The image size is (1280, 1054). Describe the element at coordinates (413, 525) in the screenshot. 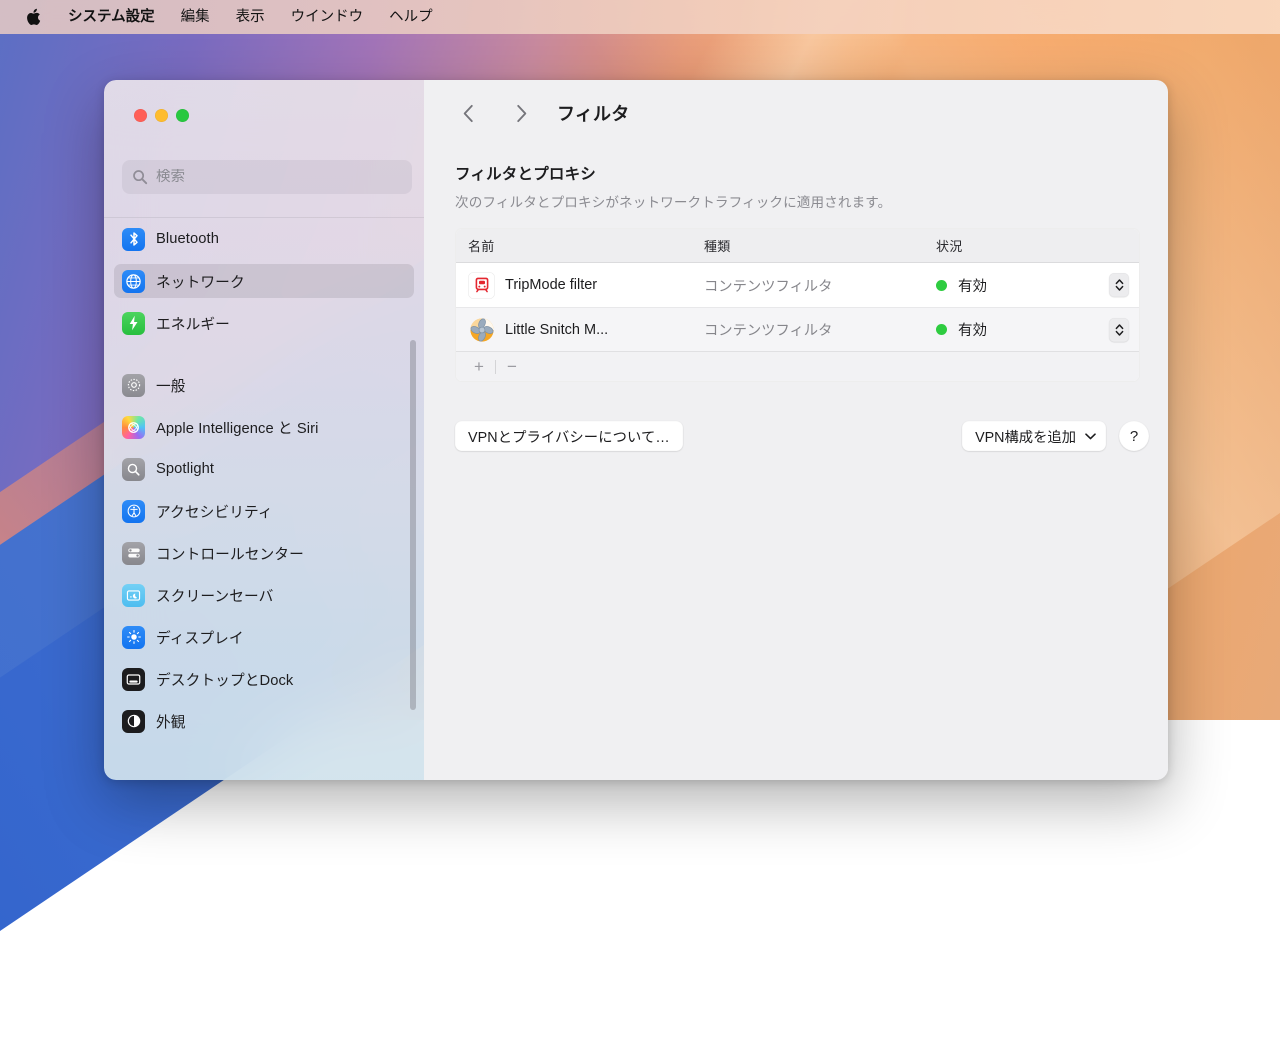

I see `sidebar-scrollbar` at that location.